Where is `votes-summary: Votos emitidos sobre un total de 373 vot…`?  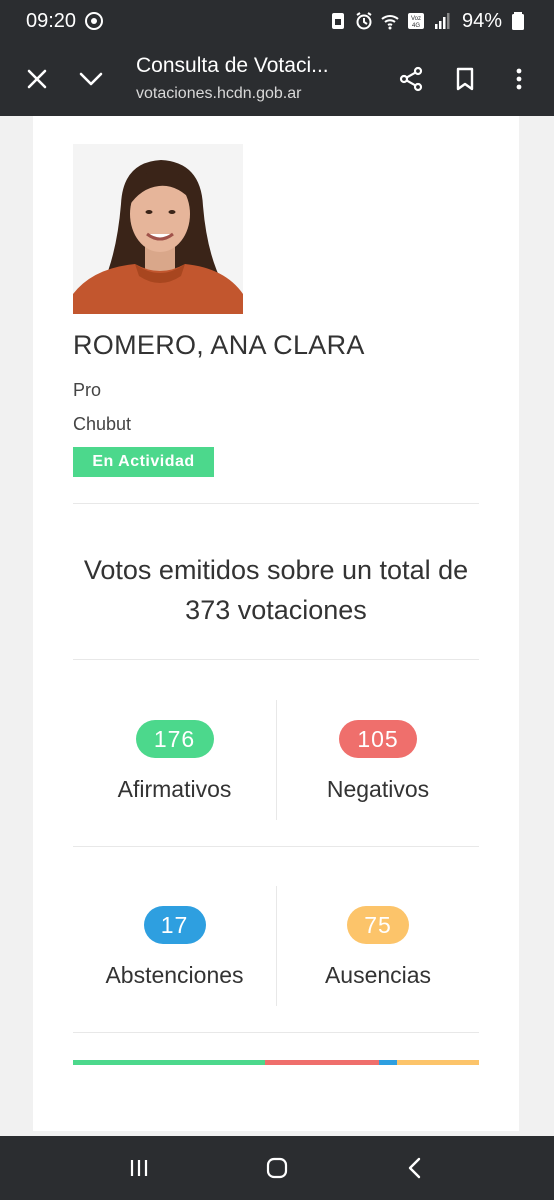 votes-summary: Votos emitidos sobre un total de 373 vot… is located at coordinates (276, 590).